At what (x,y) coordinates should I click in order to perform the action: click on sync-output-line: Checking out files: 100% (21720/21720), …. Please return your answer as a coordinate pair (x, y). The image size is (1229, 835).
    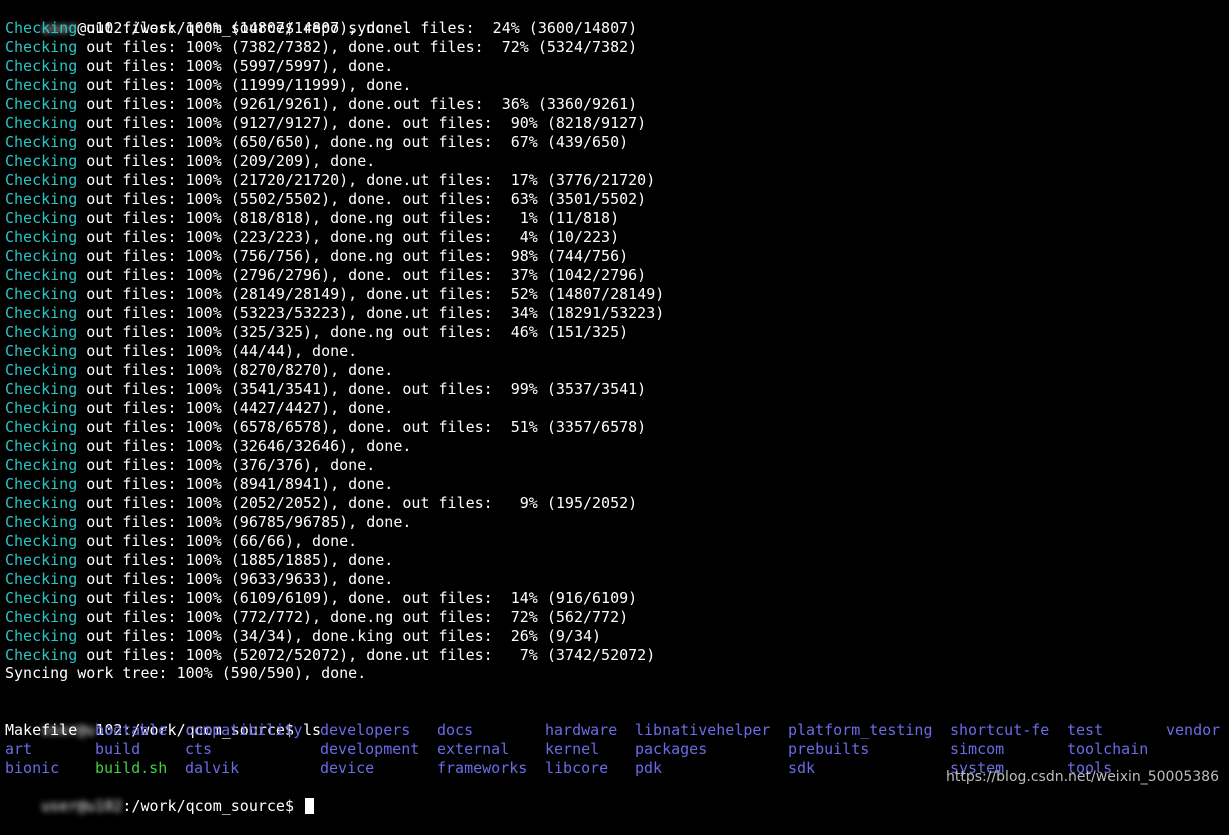
    Looking at the image, I should click on (330, 180).